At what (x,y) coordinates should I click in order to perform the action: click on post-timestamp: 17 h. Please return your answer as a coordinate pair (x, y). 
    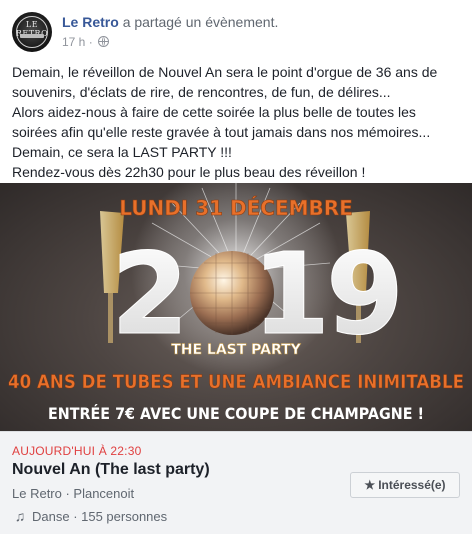
    Looking at the image, I should click on (73, 42).